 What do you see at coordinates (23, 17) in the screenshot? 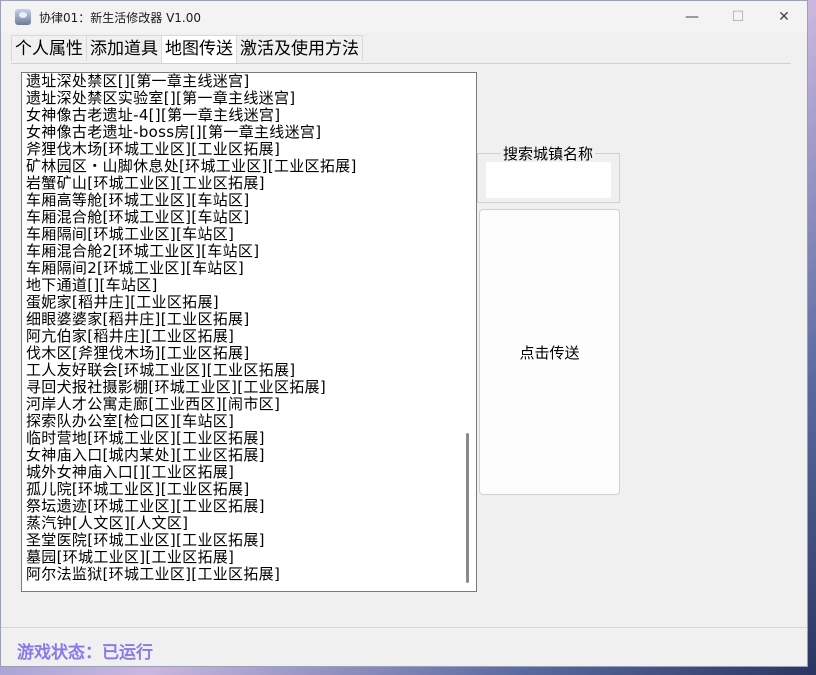
I see `app-icon` at bounding box center [23, 17].